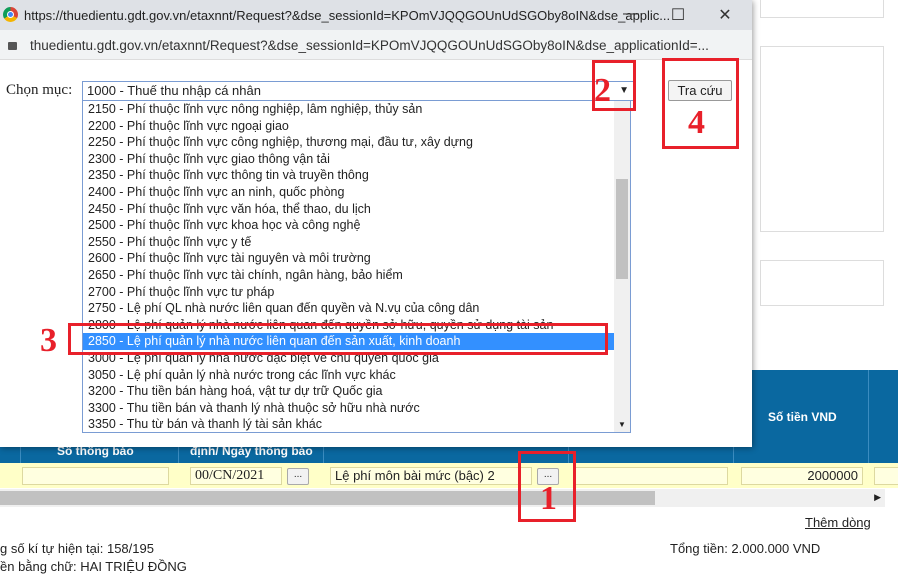  Describe the element at coordinates (442, 498) in the screenshot. I see `horizontal-scrollbar: ▶` at that location.